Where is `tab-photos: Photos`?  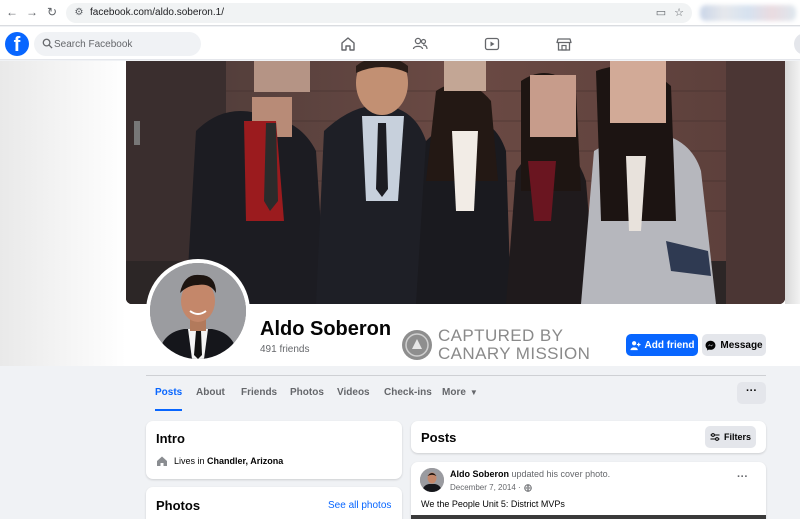
tab-photos: Photos is located at coordinates (307, 394).